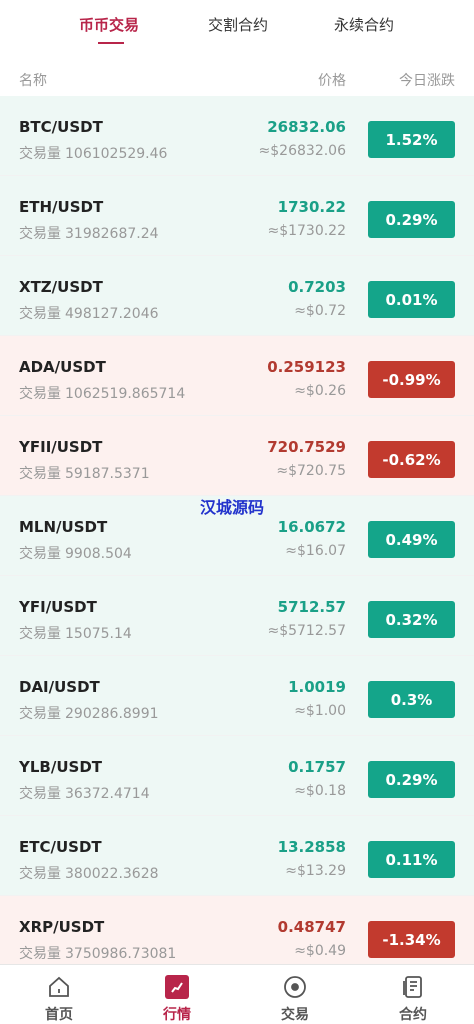 This screenshot has height=1024, width=474. I want to click on volume-value: 380022.3628, so click(112, 874).